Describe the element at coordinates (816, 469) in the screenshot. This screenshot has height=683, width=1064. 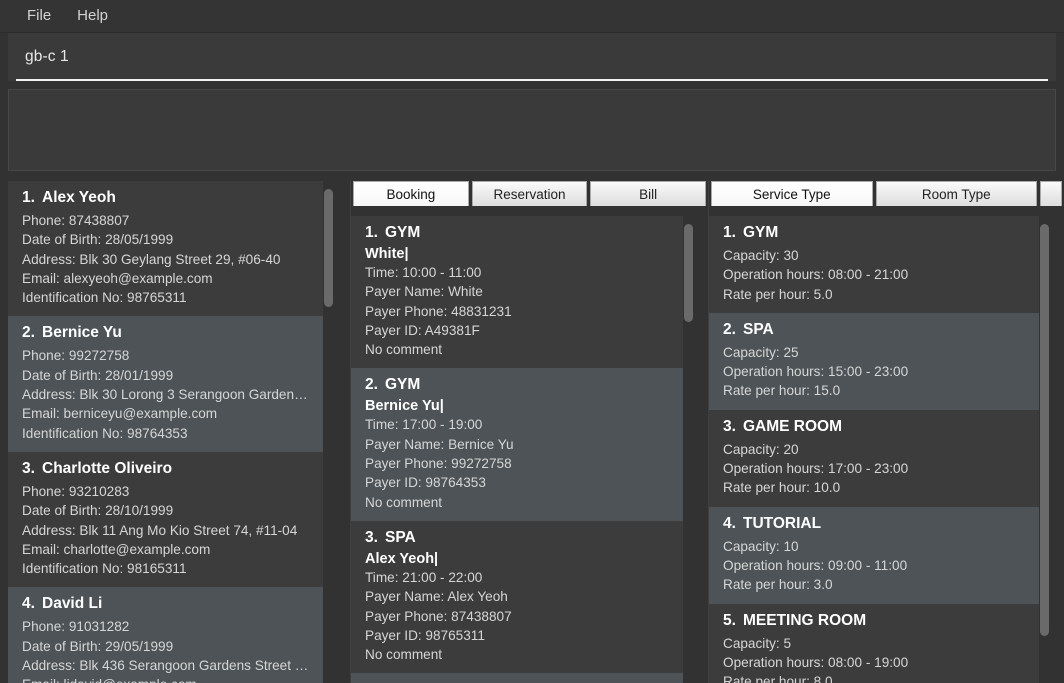
I see `service-hours: Operation hours: 17:00 - 23:00` at that location.